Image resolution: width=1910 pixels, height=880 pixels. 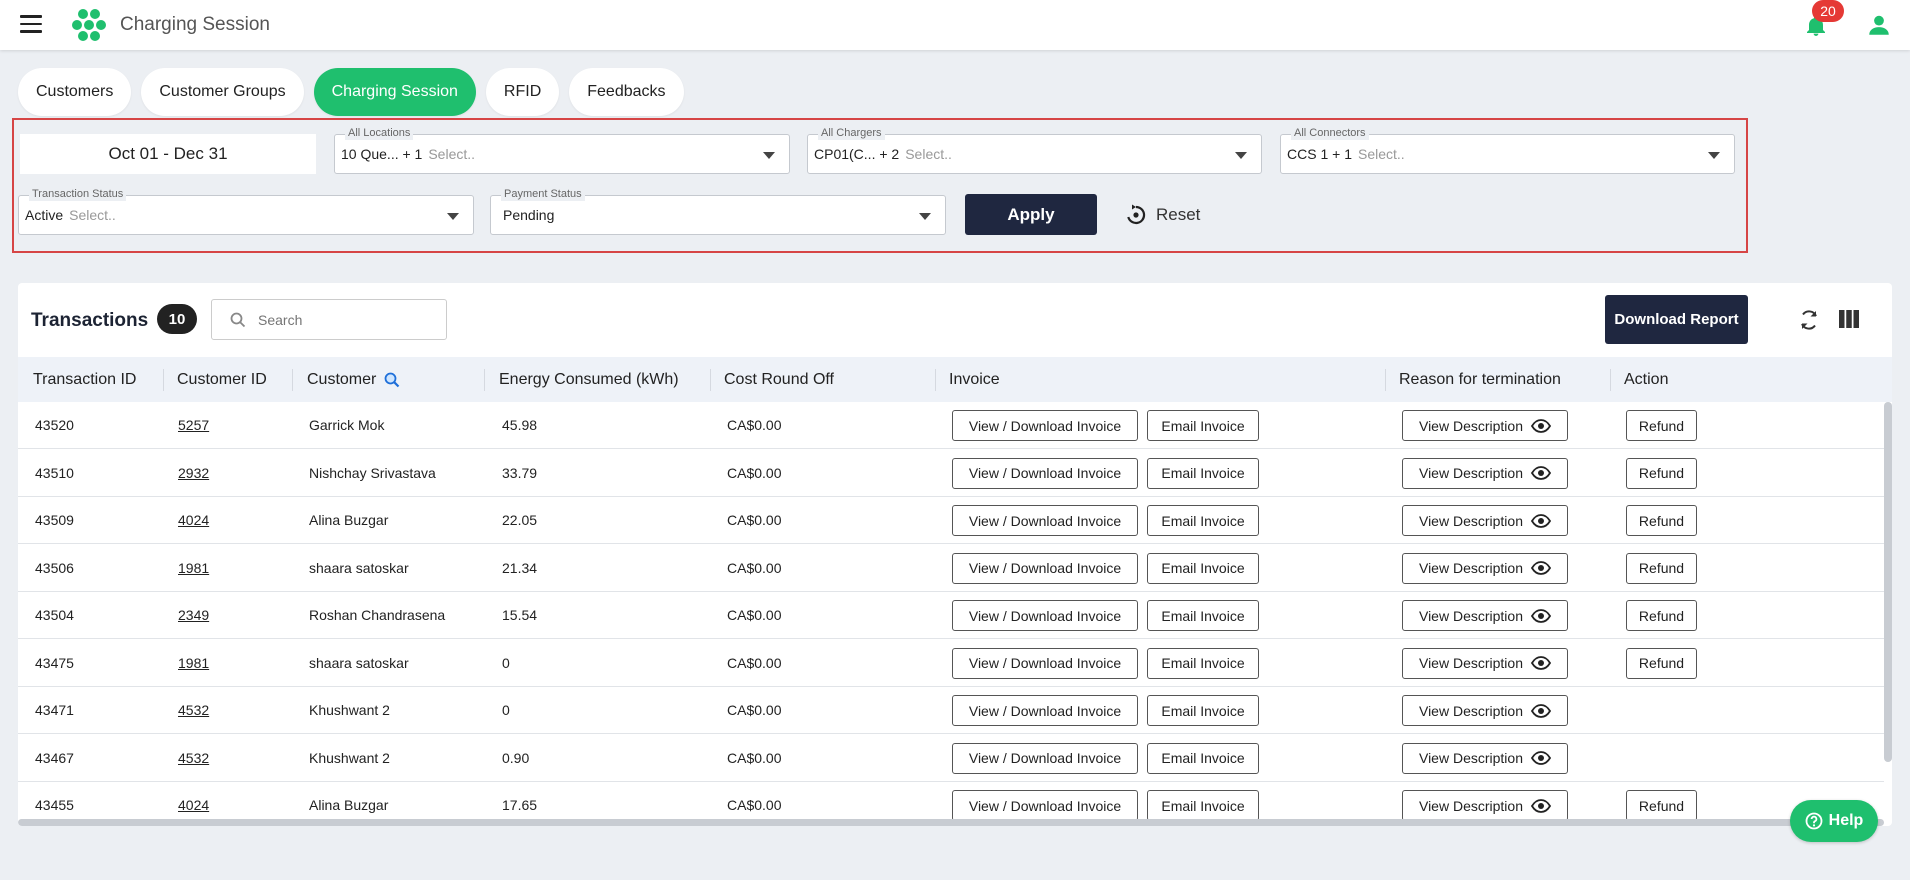 I want to click on customer-id-link: 2349, so click(x=193, y=615).